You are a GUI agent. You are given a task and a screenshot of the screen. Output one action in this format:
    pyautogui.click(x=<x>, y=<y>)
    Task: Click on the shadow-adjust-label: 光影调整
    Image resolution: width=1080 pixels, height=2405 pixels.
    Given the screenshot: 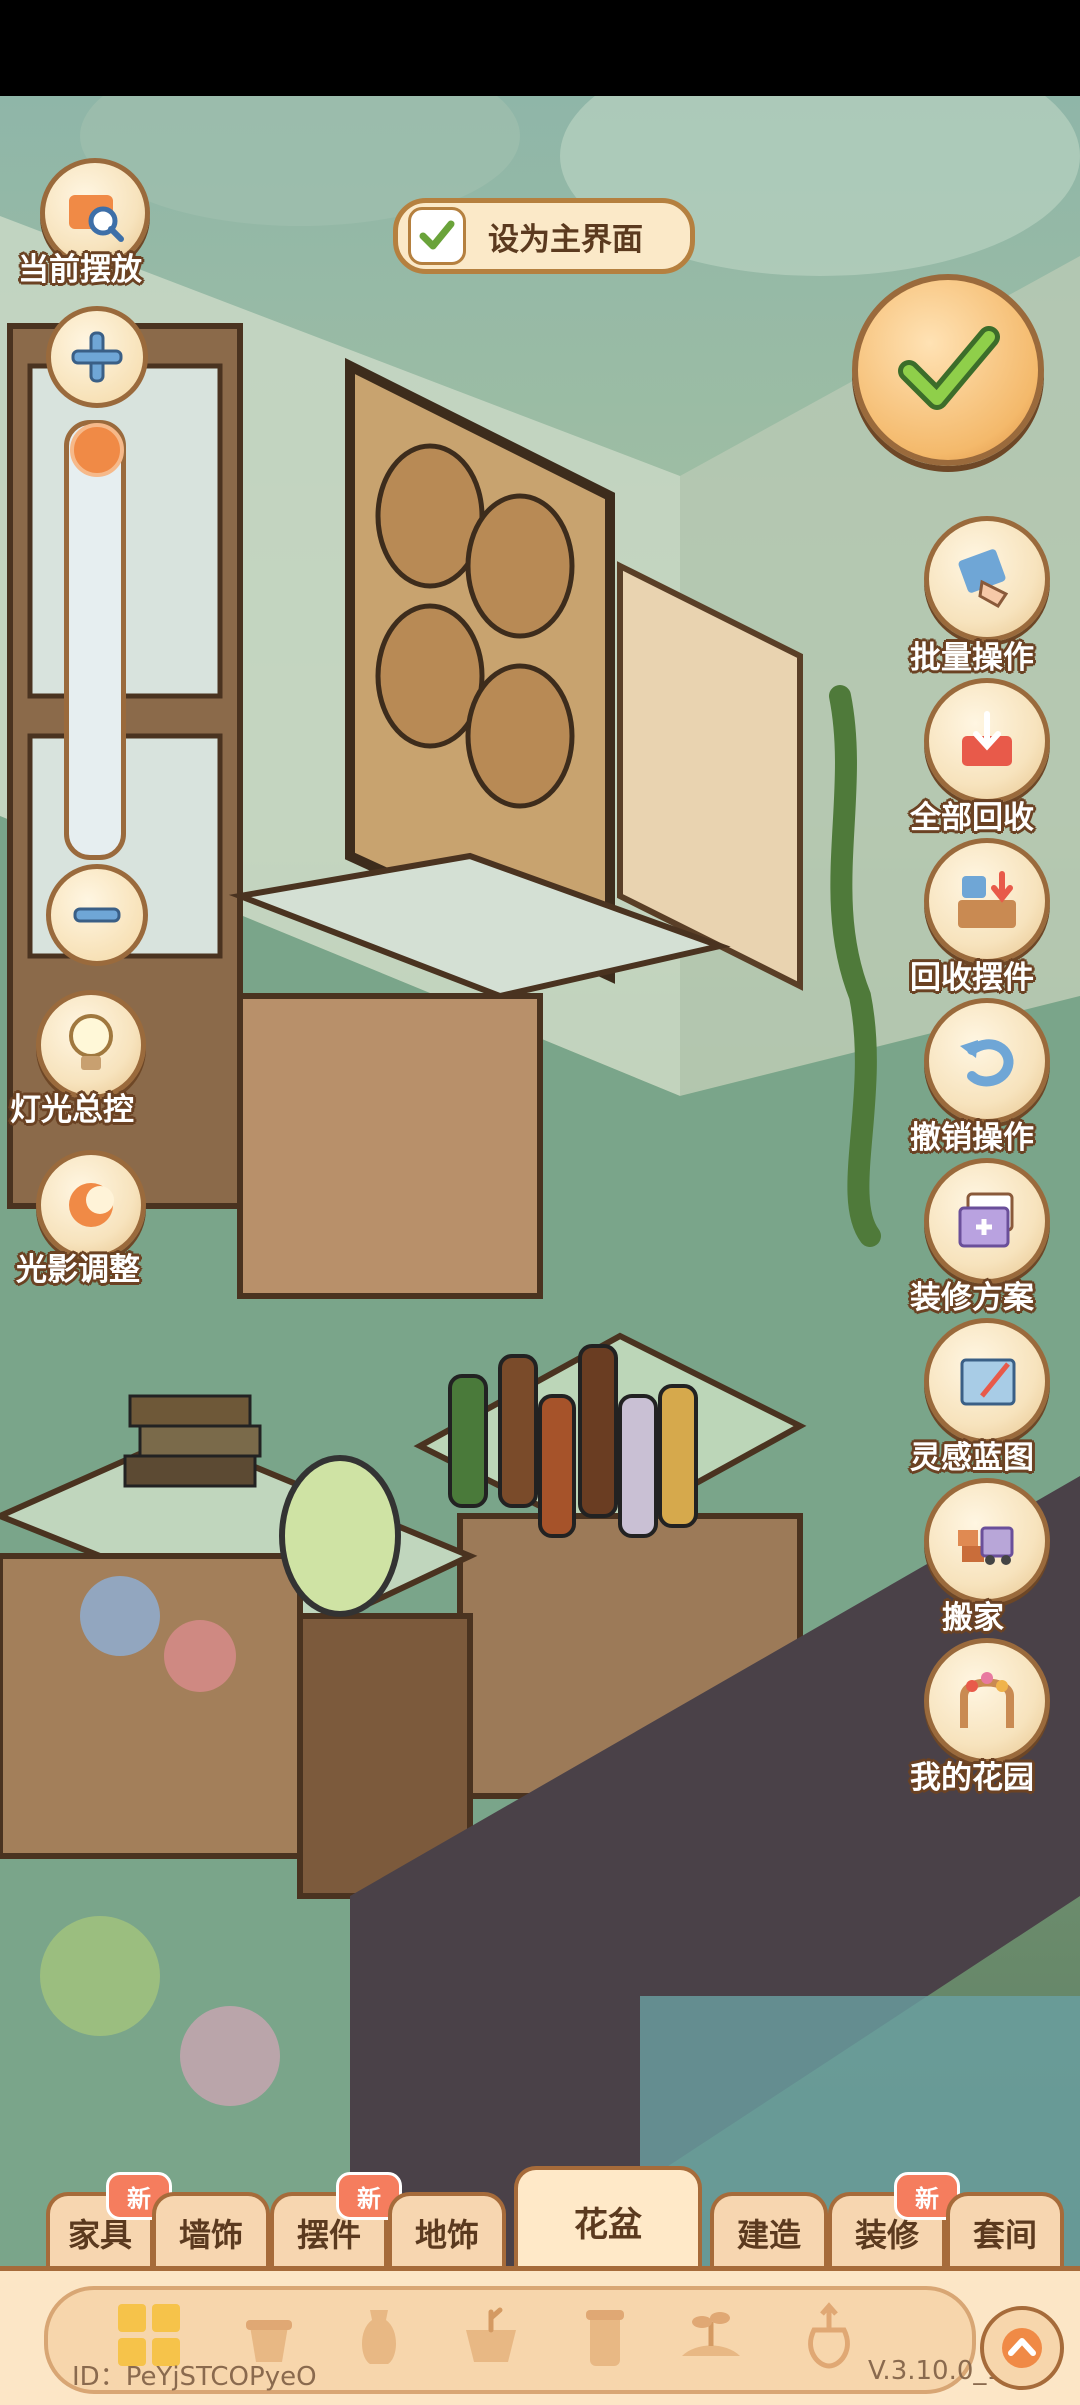 What is the action you would take?
    pyautogui.click(x=78, y=1270)
    